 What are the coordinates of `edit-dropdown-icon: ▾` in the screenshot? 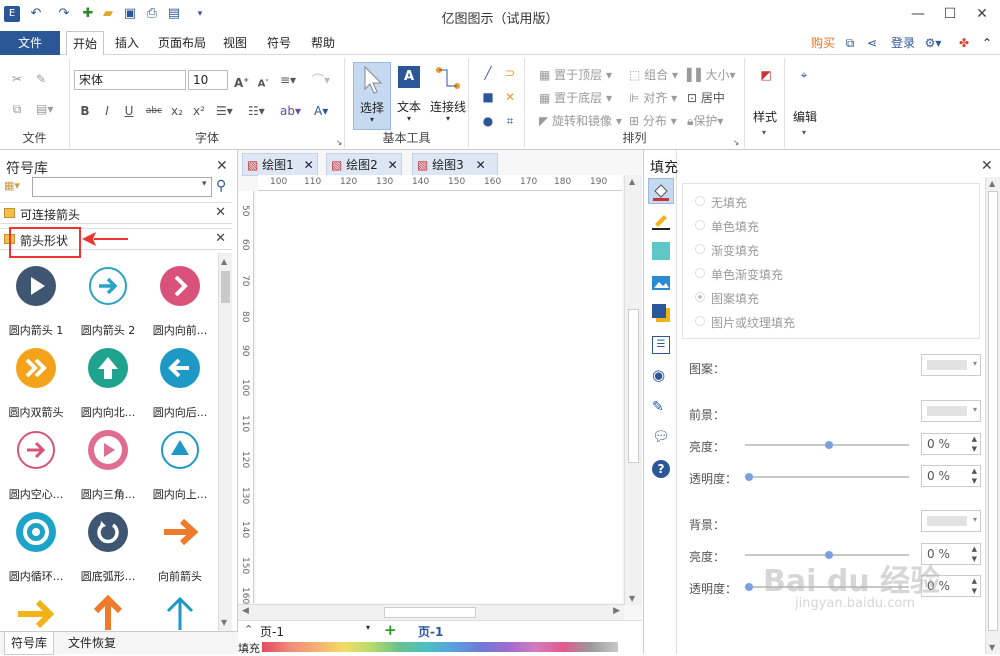 It's located at (804, 133).